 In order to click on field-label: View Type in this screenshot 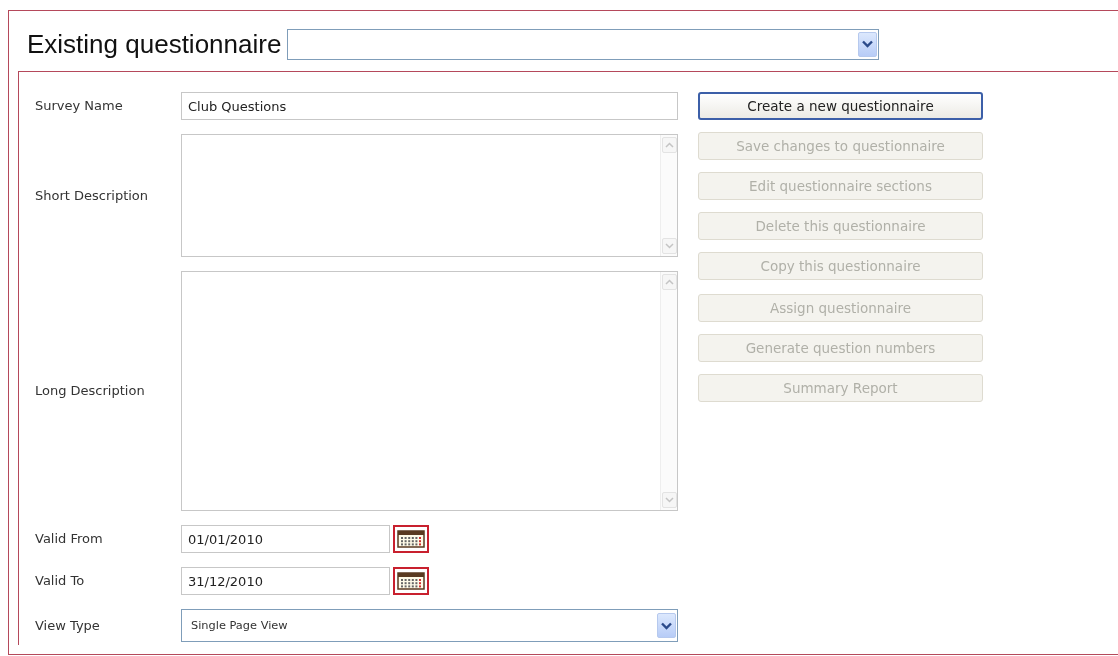, I will do `click(68, 625)`.